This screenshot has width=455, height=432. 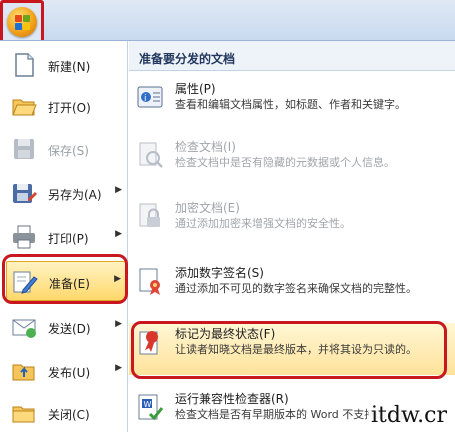 What do you see at coordinates (149, 281) in the screenshot?
I see `digital-signature-icon` at bounding box center [149, 281].